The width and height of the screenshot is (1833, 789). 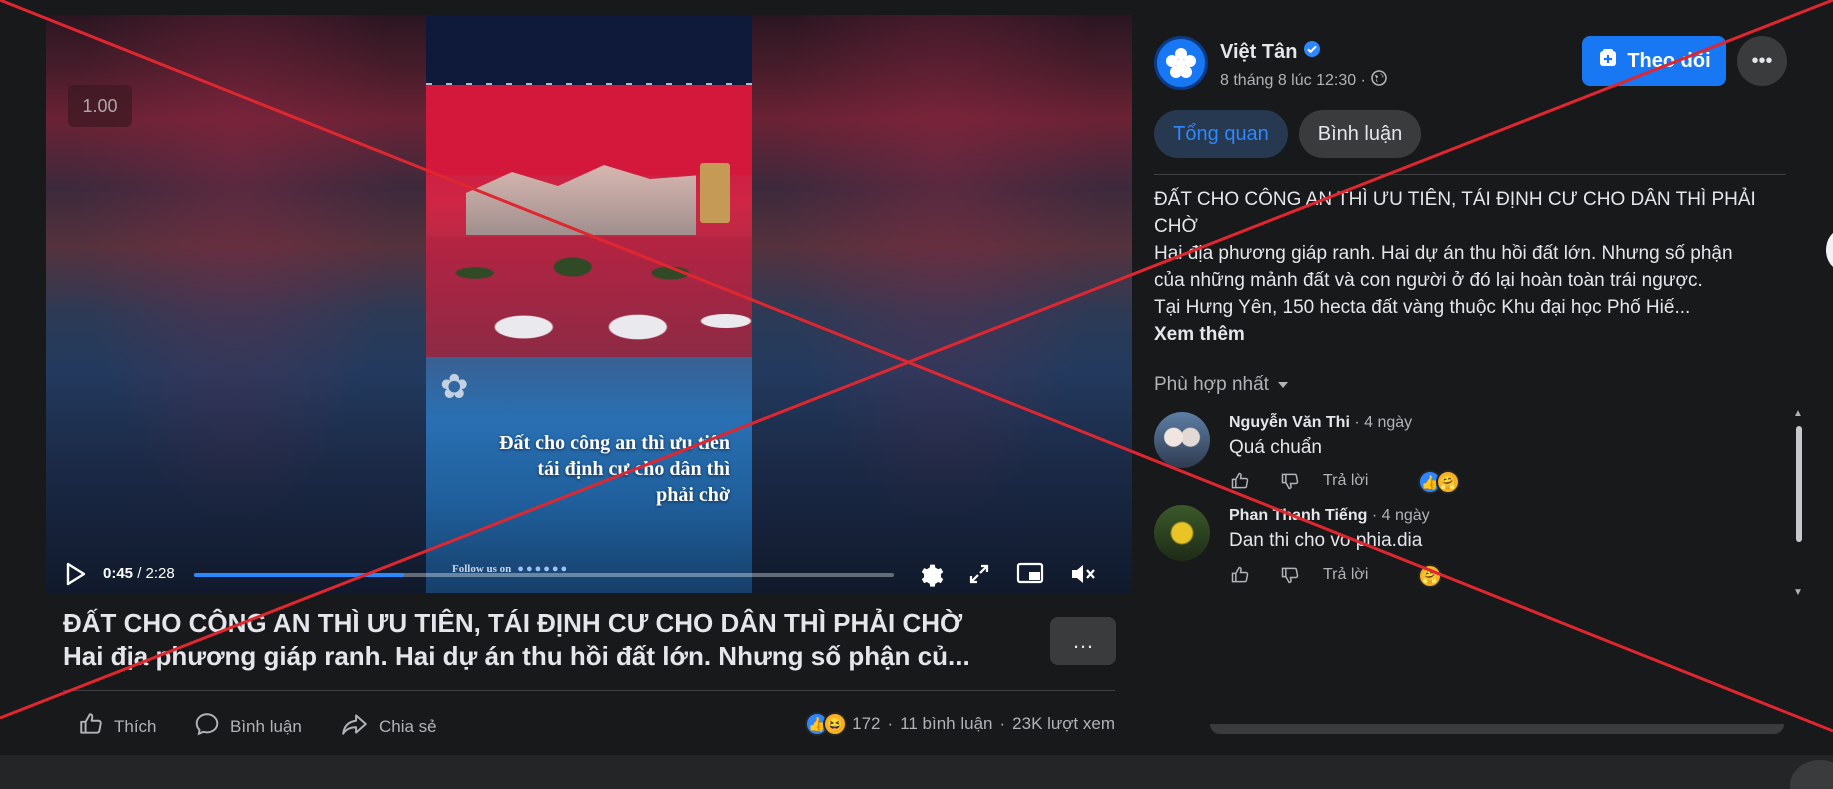 What do you see at coordinates (1799, 484) in the screenshot?
I see `scrollbar-thumb` at bounding box center [1799, 484].